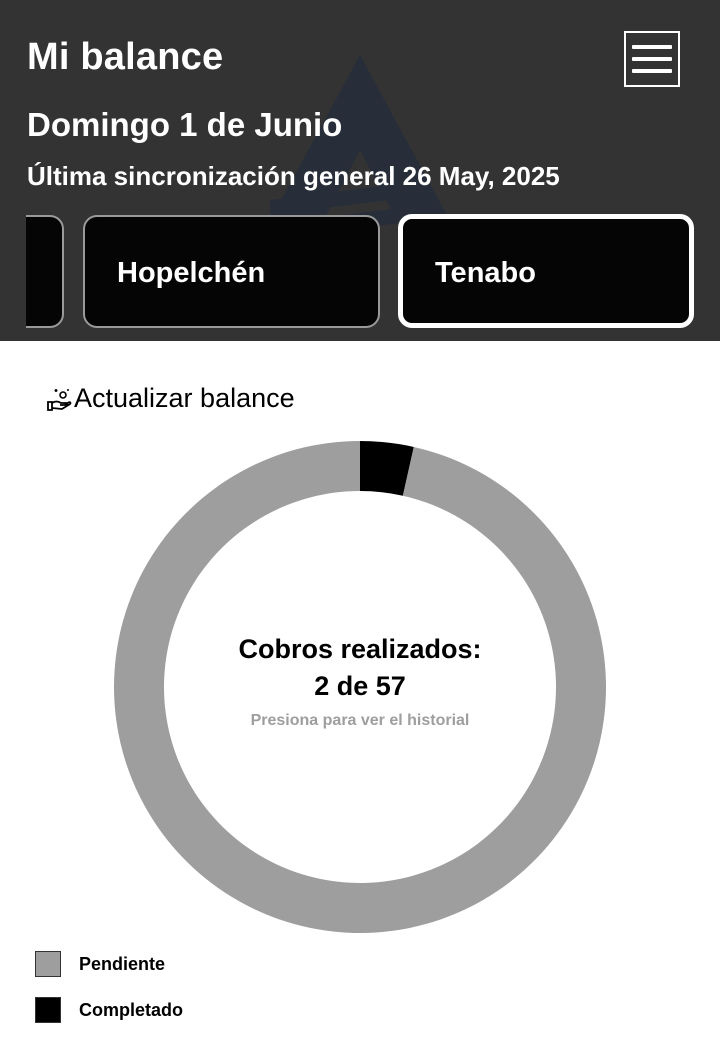 The width and height of the screenshot is (720, 1042). Describe the element at coordinates (360, 649) in the screenshot. I see `summary-title: Cobros realizados:` at that location.